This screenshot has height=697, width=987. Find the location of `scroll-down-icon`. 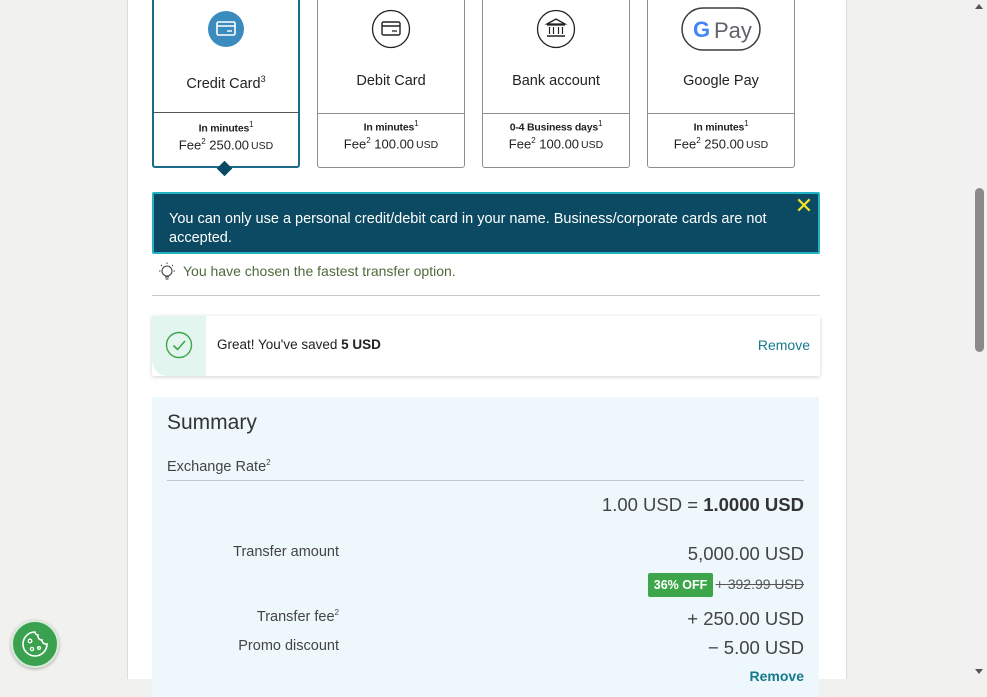

scroll-down-icon is located at coordinates (979, 671).